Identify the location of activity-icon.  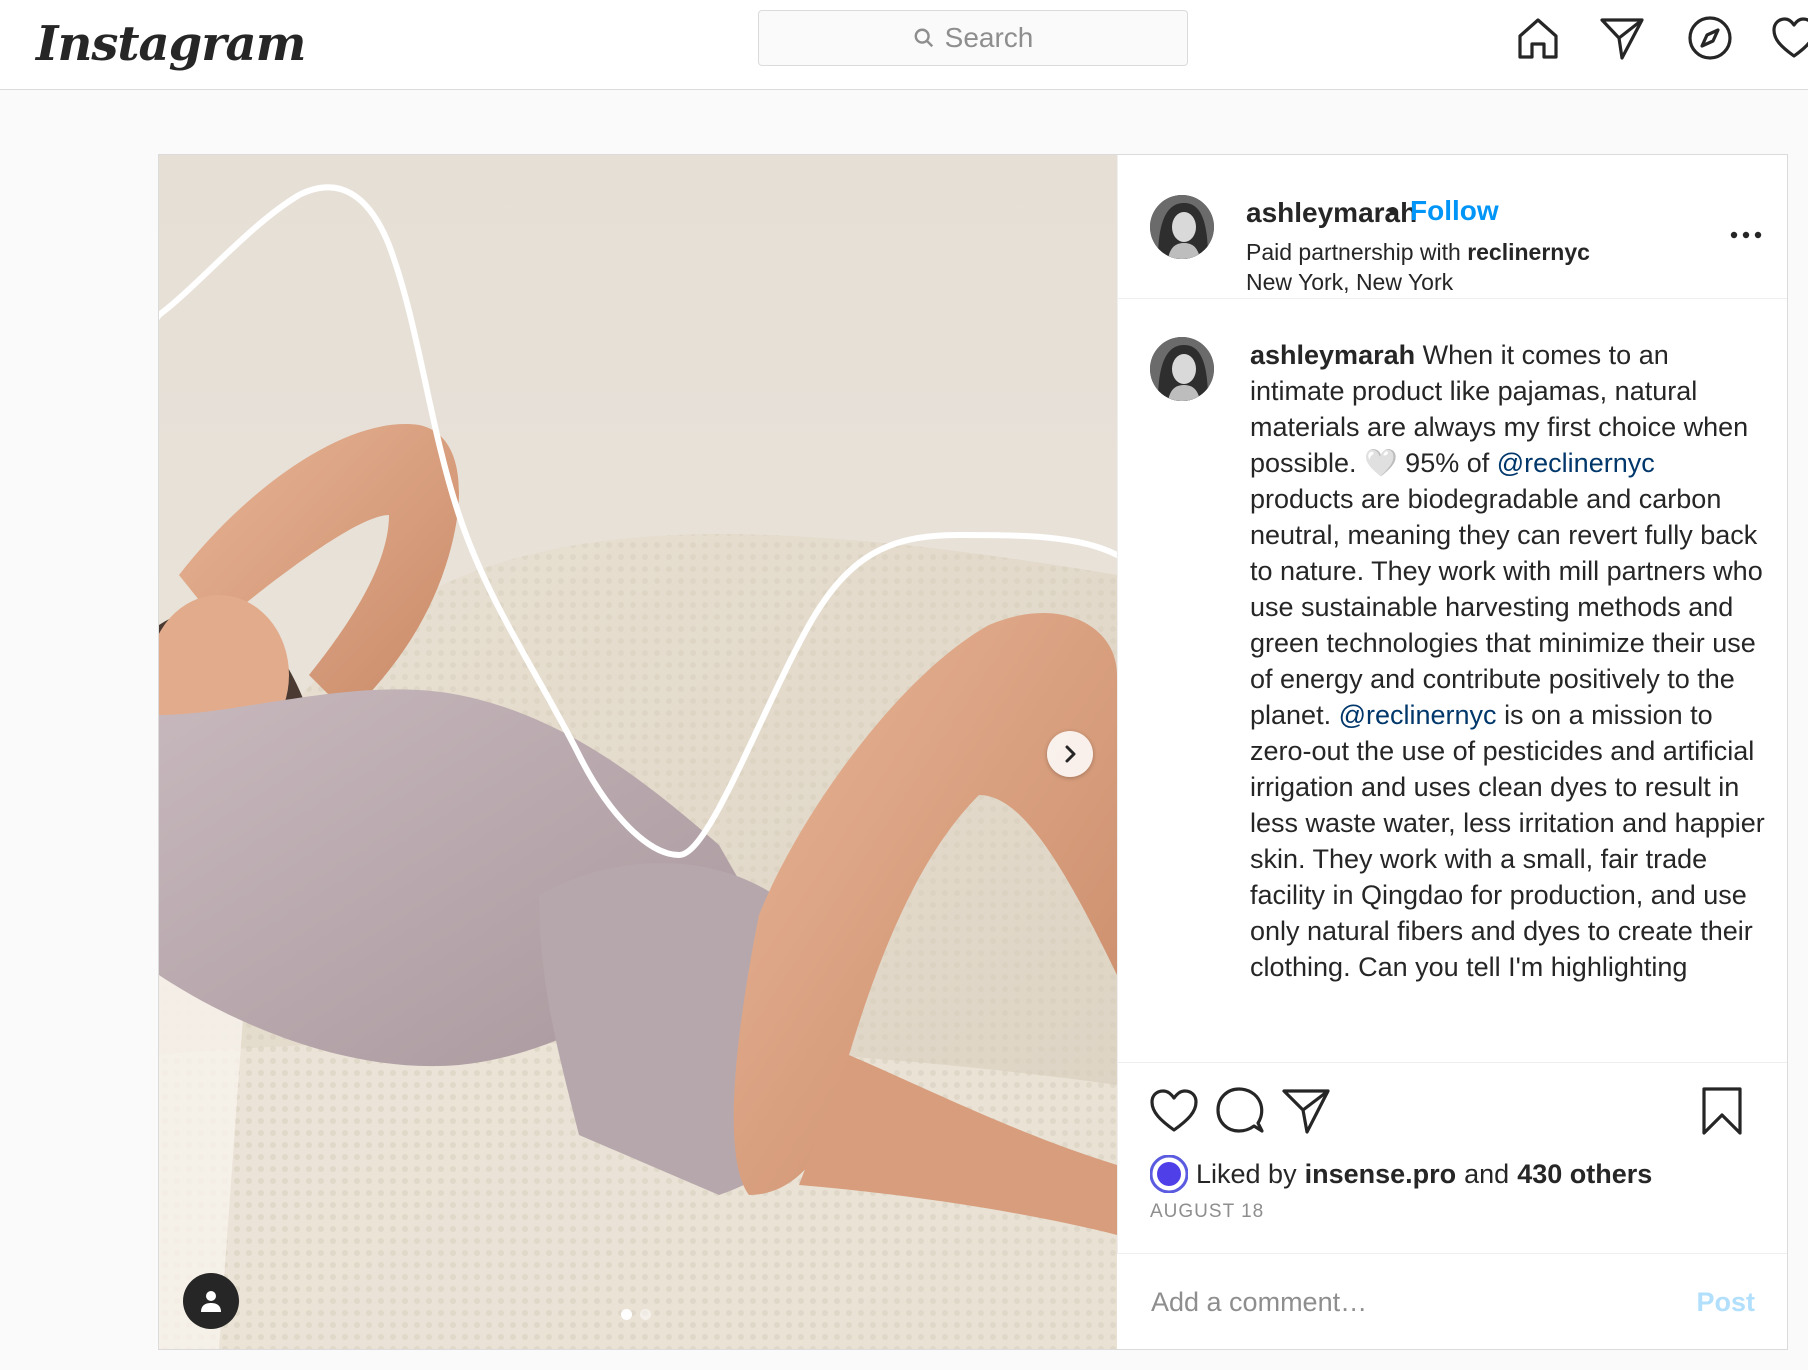
(1789, 38).